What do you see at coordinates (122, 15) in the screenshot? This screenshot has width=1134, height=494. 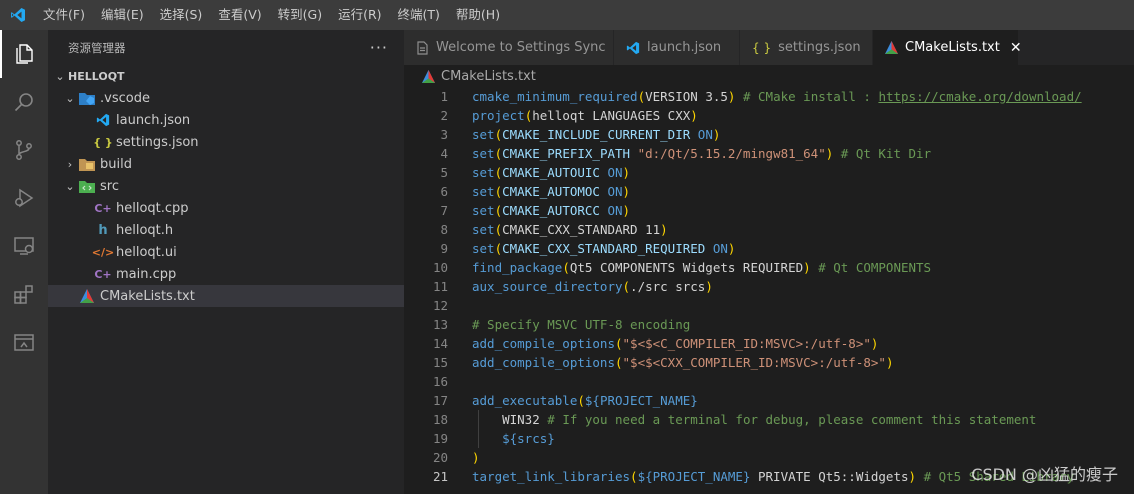 I see `menu-edit: 编辑(E)` at bounding box center [122, 15].